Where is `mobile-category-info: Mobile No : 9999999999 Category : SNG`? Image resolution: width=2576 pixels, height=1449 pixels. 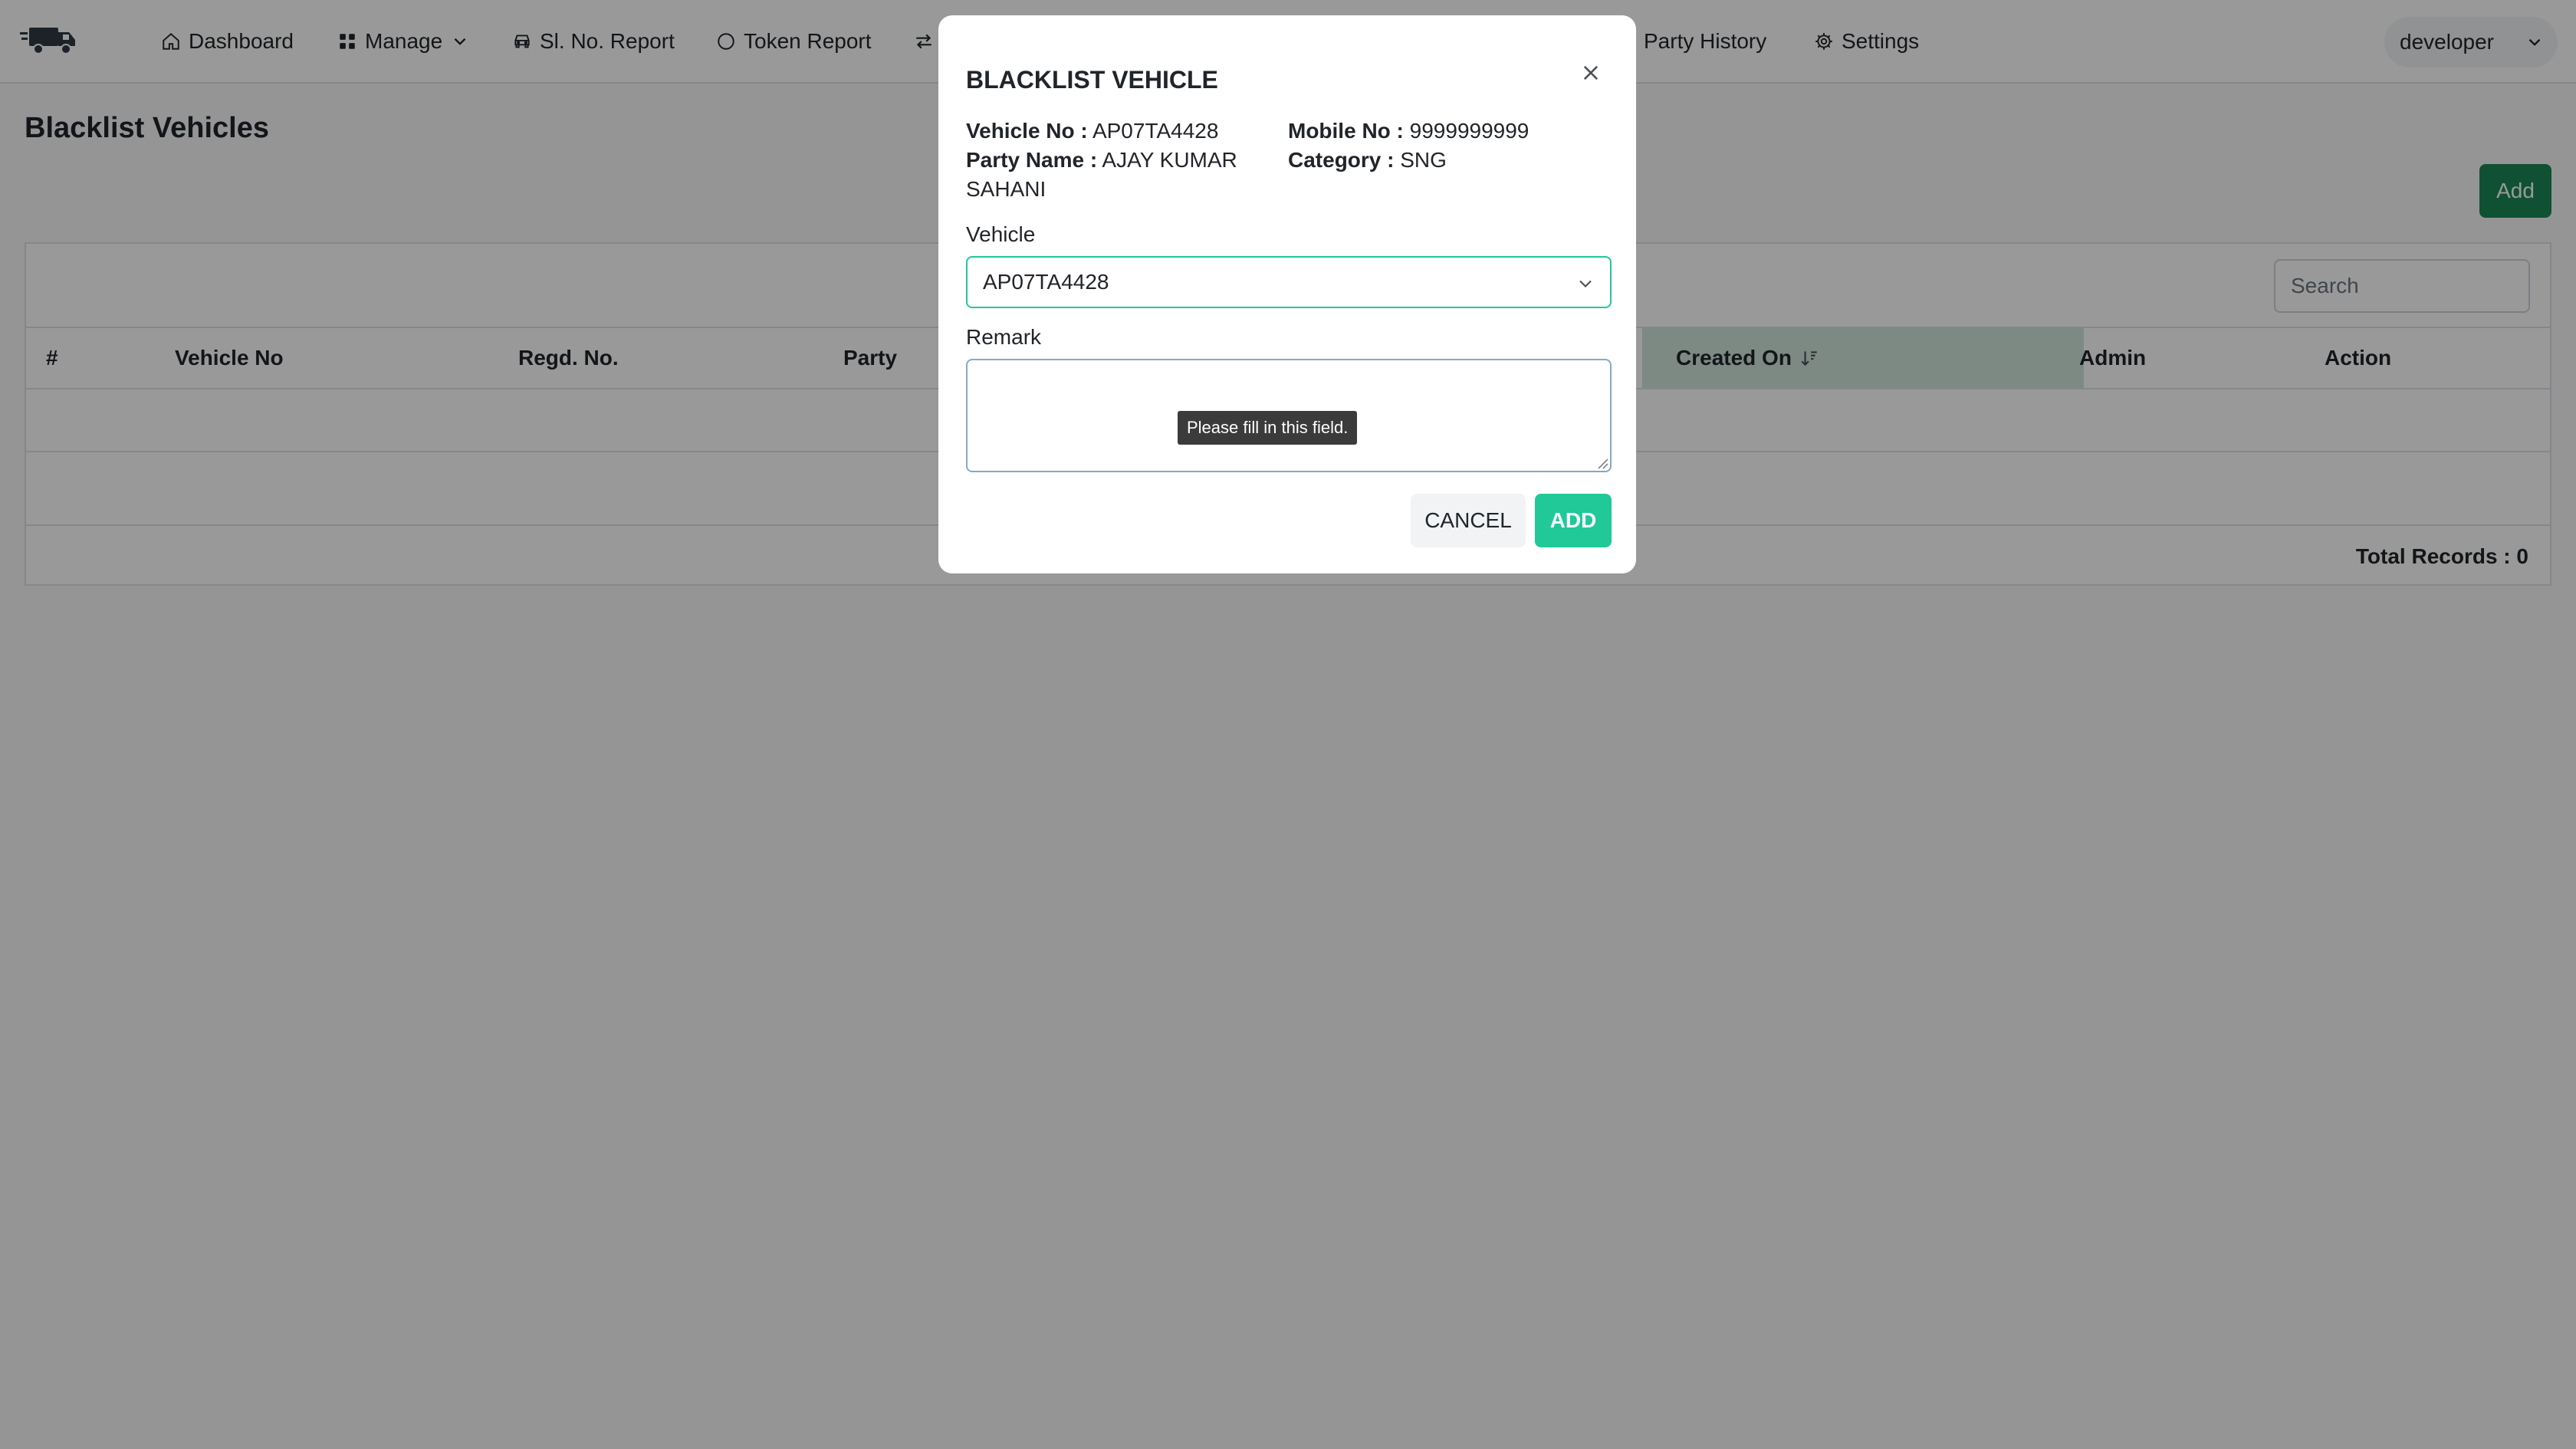
mobile-category-info: Mobile No : 9999999999 Category : SNG is located at coordinates (1449, 146).